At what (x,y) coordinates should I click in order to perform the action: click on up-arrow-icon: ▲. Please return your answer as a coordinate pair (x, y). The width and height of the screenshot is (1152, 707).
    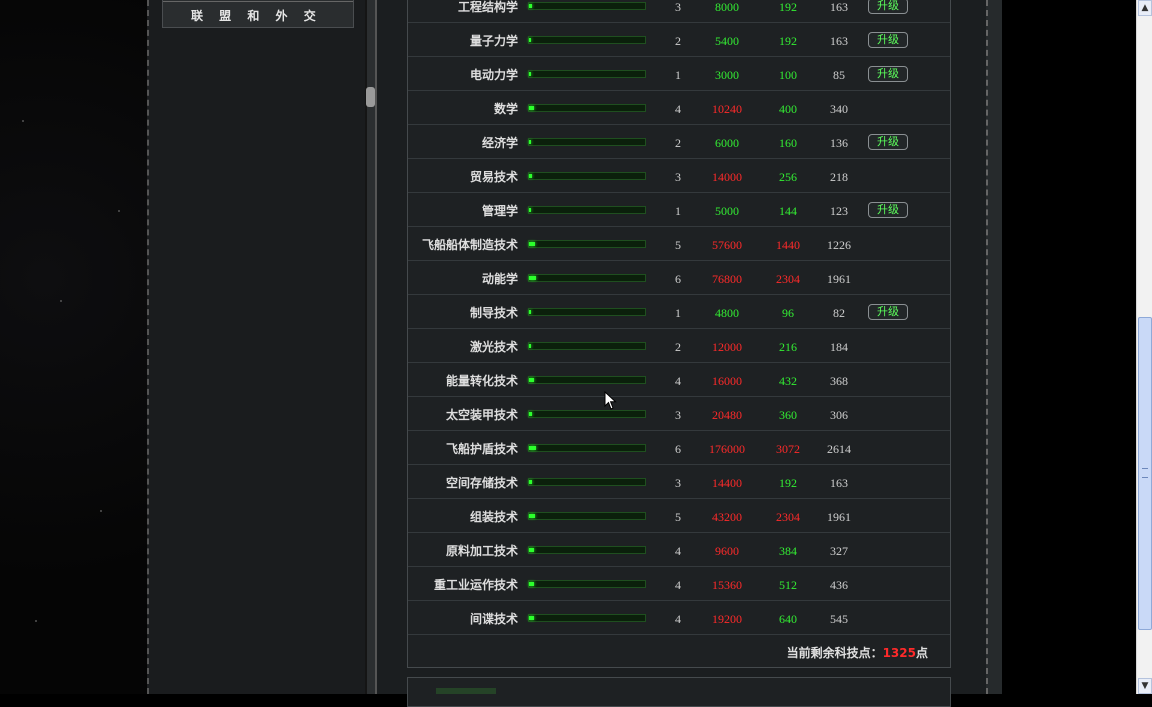
    Looking at the image, I should click on (1145, 8).